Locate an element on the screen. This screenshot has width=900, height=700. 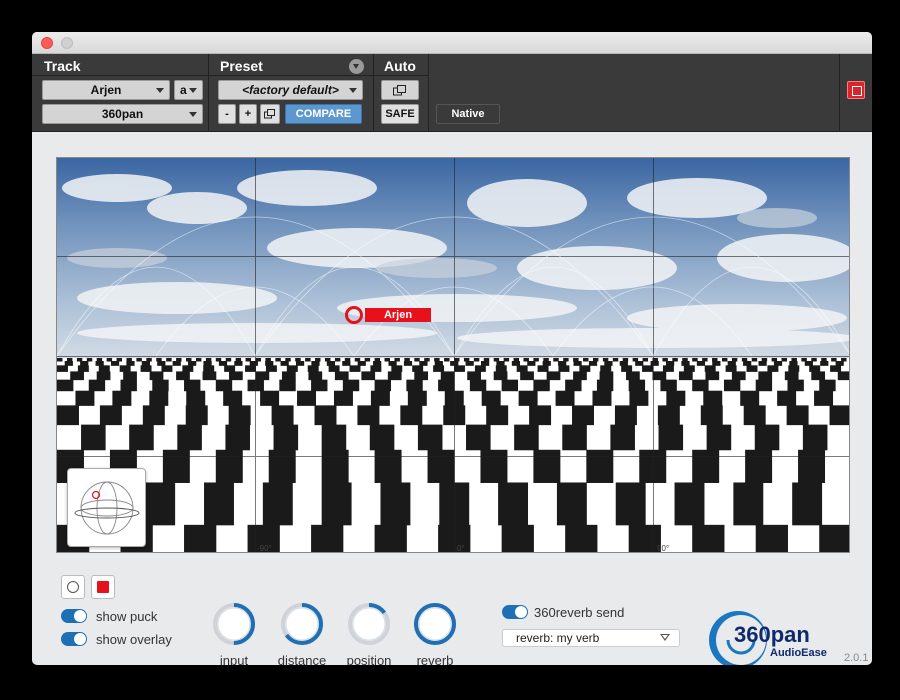
preset-name-label: <factory default> is located at coordinates (290, 90).